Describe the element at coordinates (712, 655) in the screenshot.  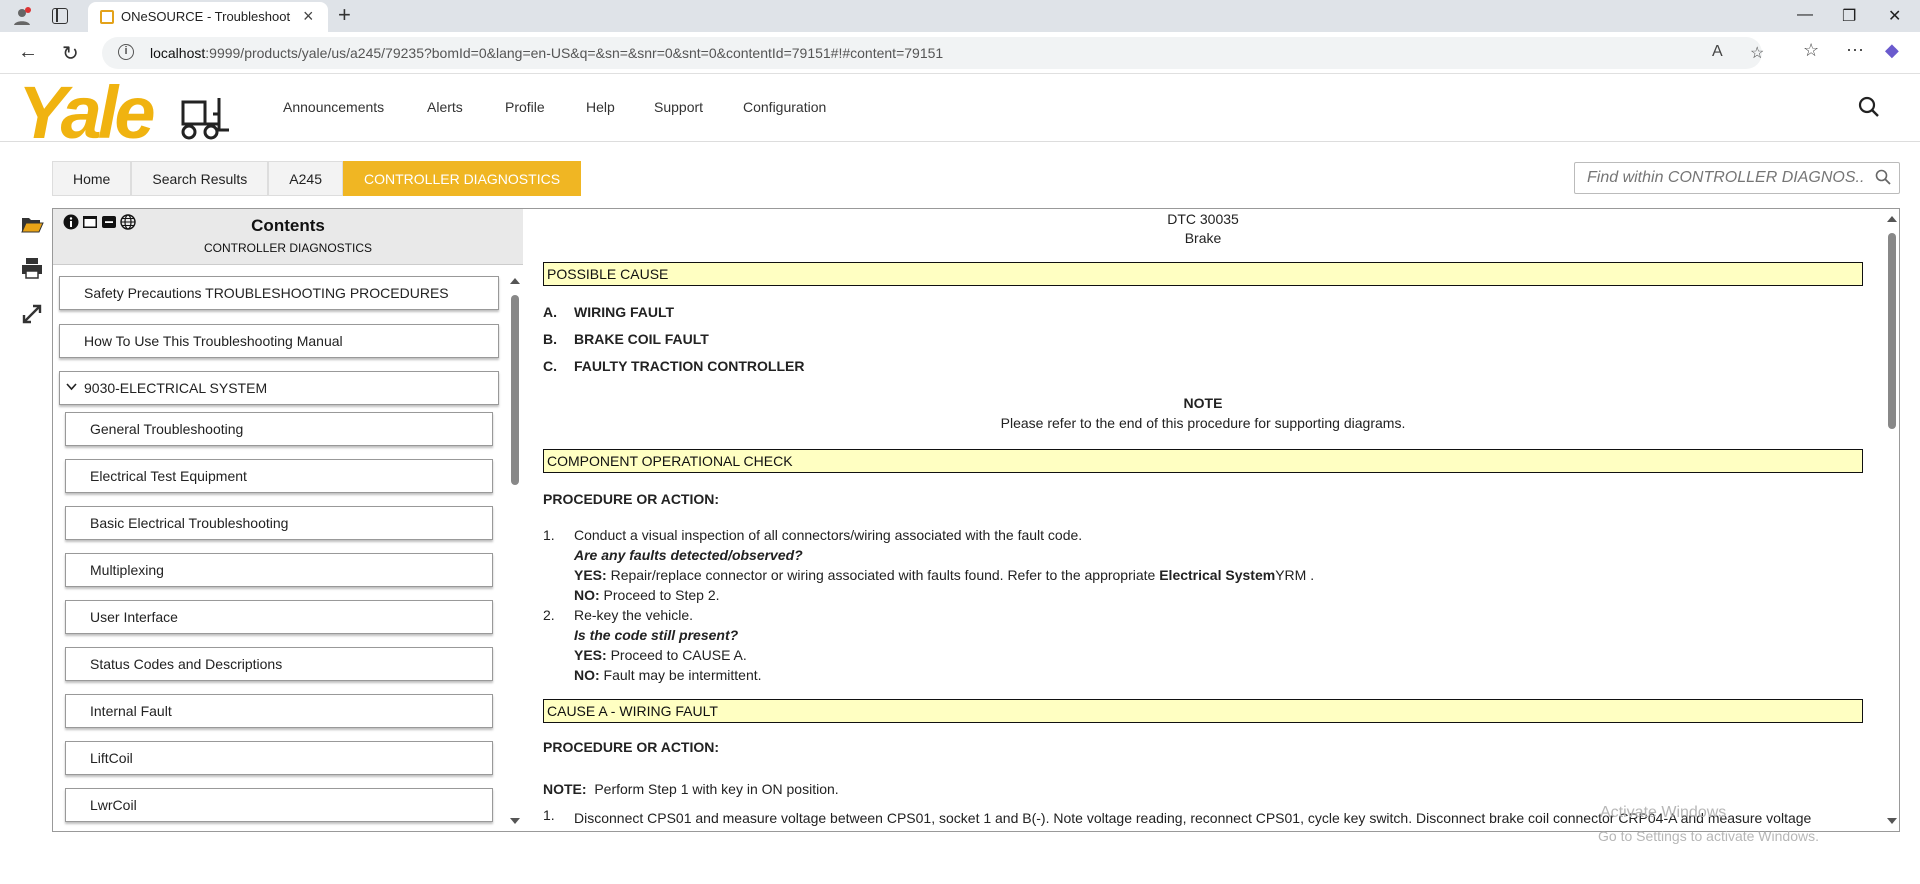
I see `cause-a-link: CAUSE A` at that location.